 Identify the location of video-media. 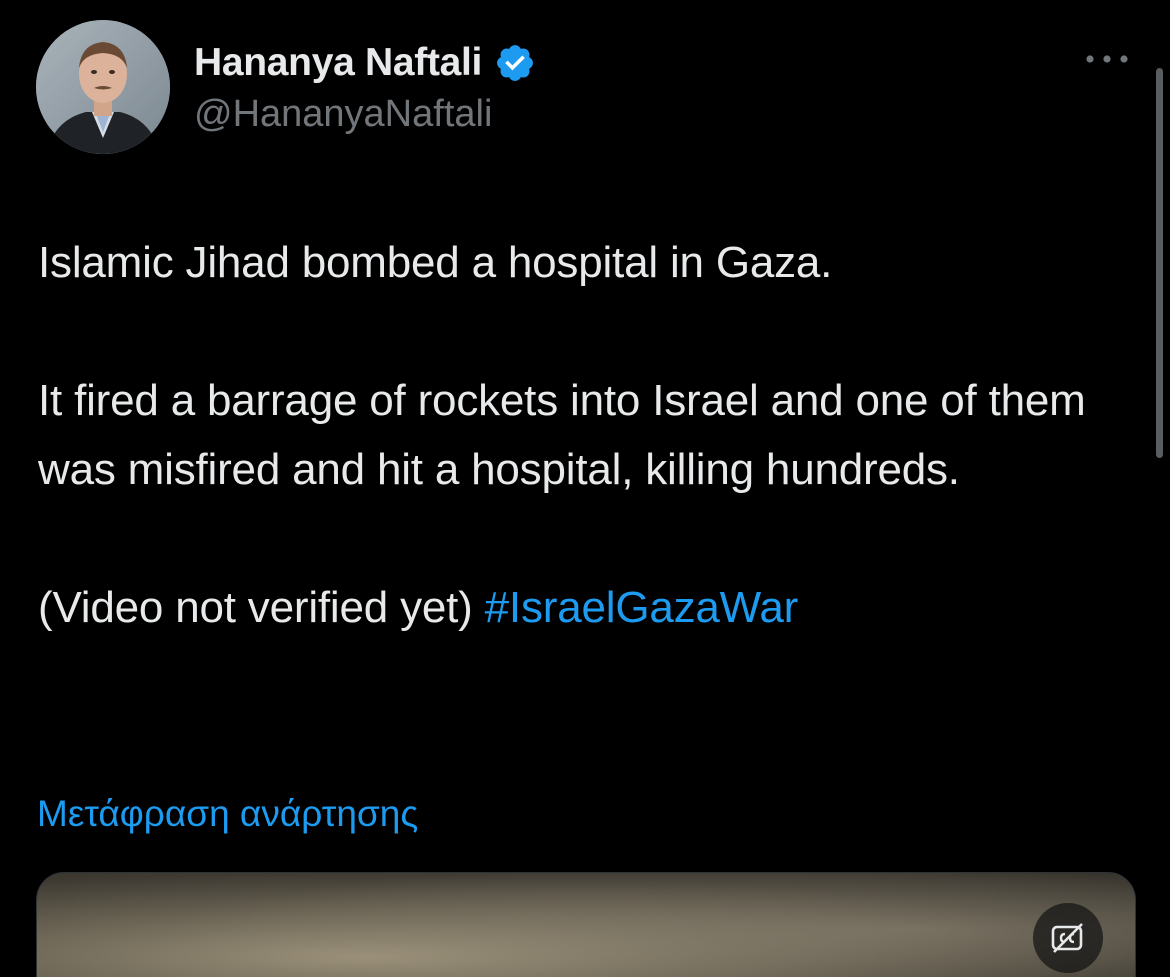
(586, 924).